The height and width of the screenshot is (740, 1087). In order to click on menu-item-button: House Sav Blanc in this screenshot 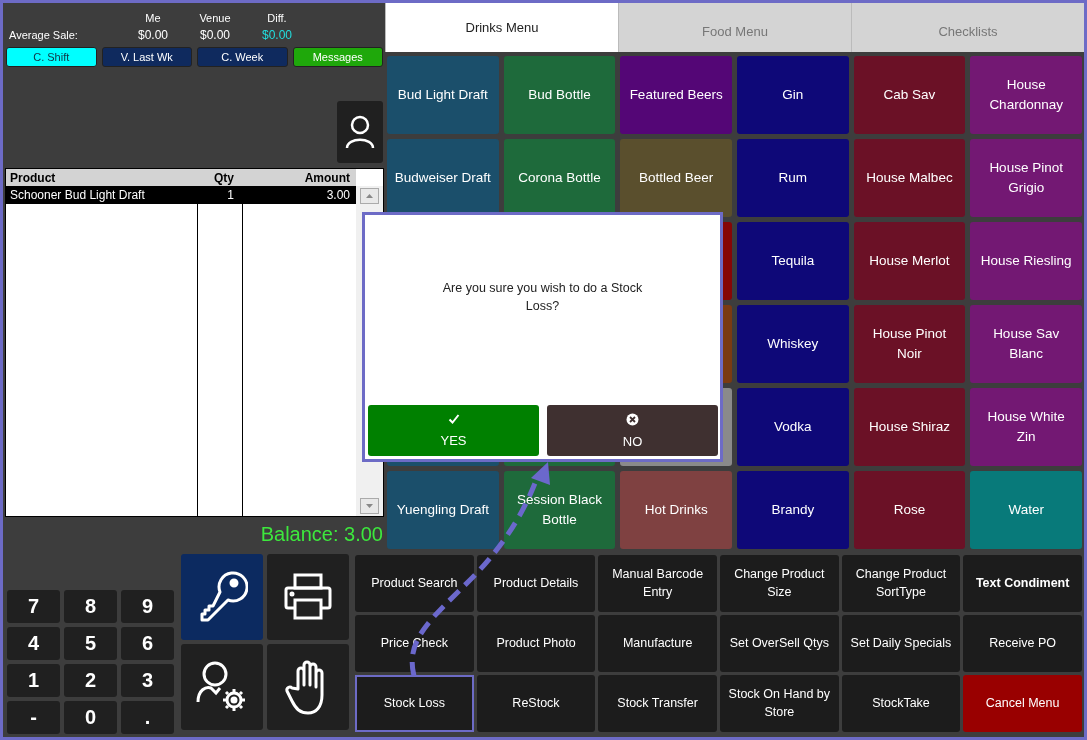, I will do `click(1026, 344)`.